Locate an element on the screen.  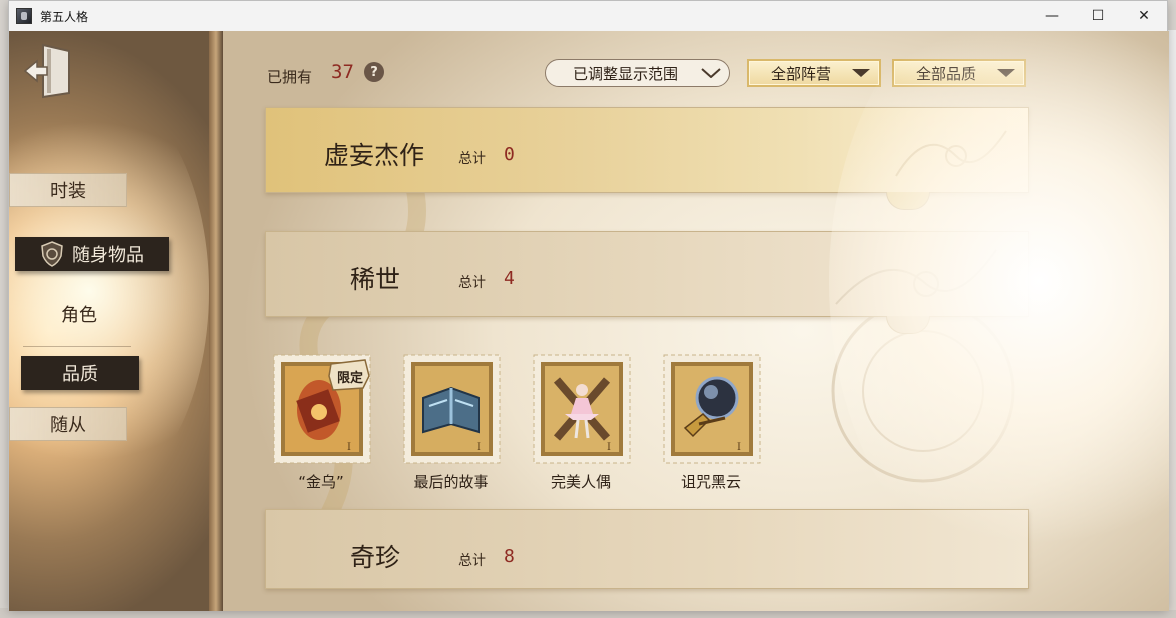
section-title: 虚妄杰作 is located at coordinates (374, 155).